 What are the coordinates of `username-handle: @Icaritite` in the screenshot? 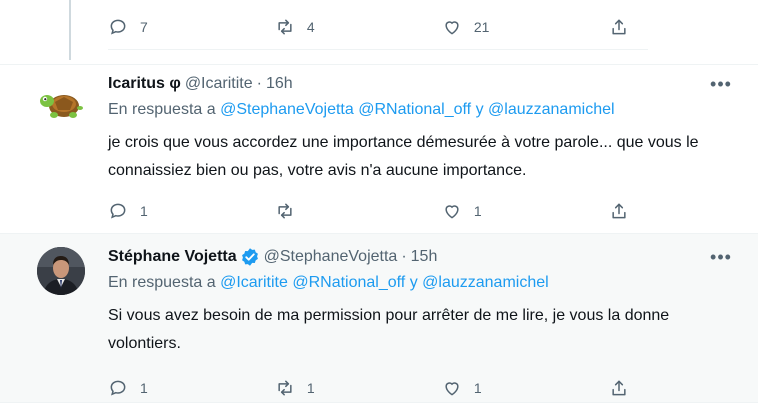 It's located at (219, 84).